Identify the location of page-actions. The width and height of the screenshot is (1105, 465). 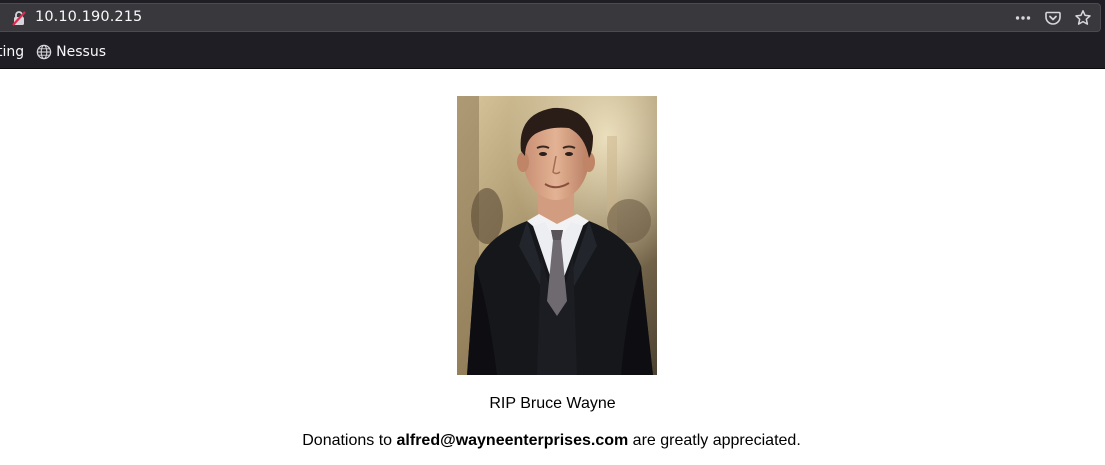
(1053, 18).